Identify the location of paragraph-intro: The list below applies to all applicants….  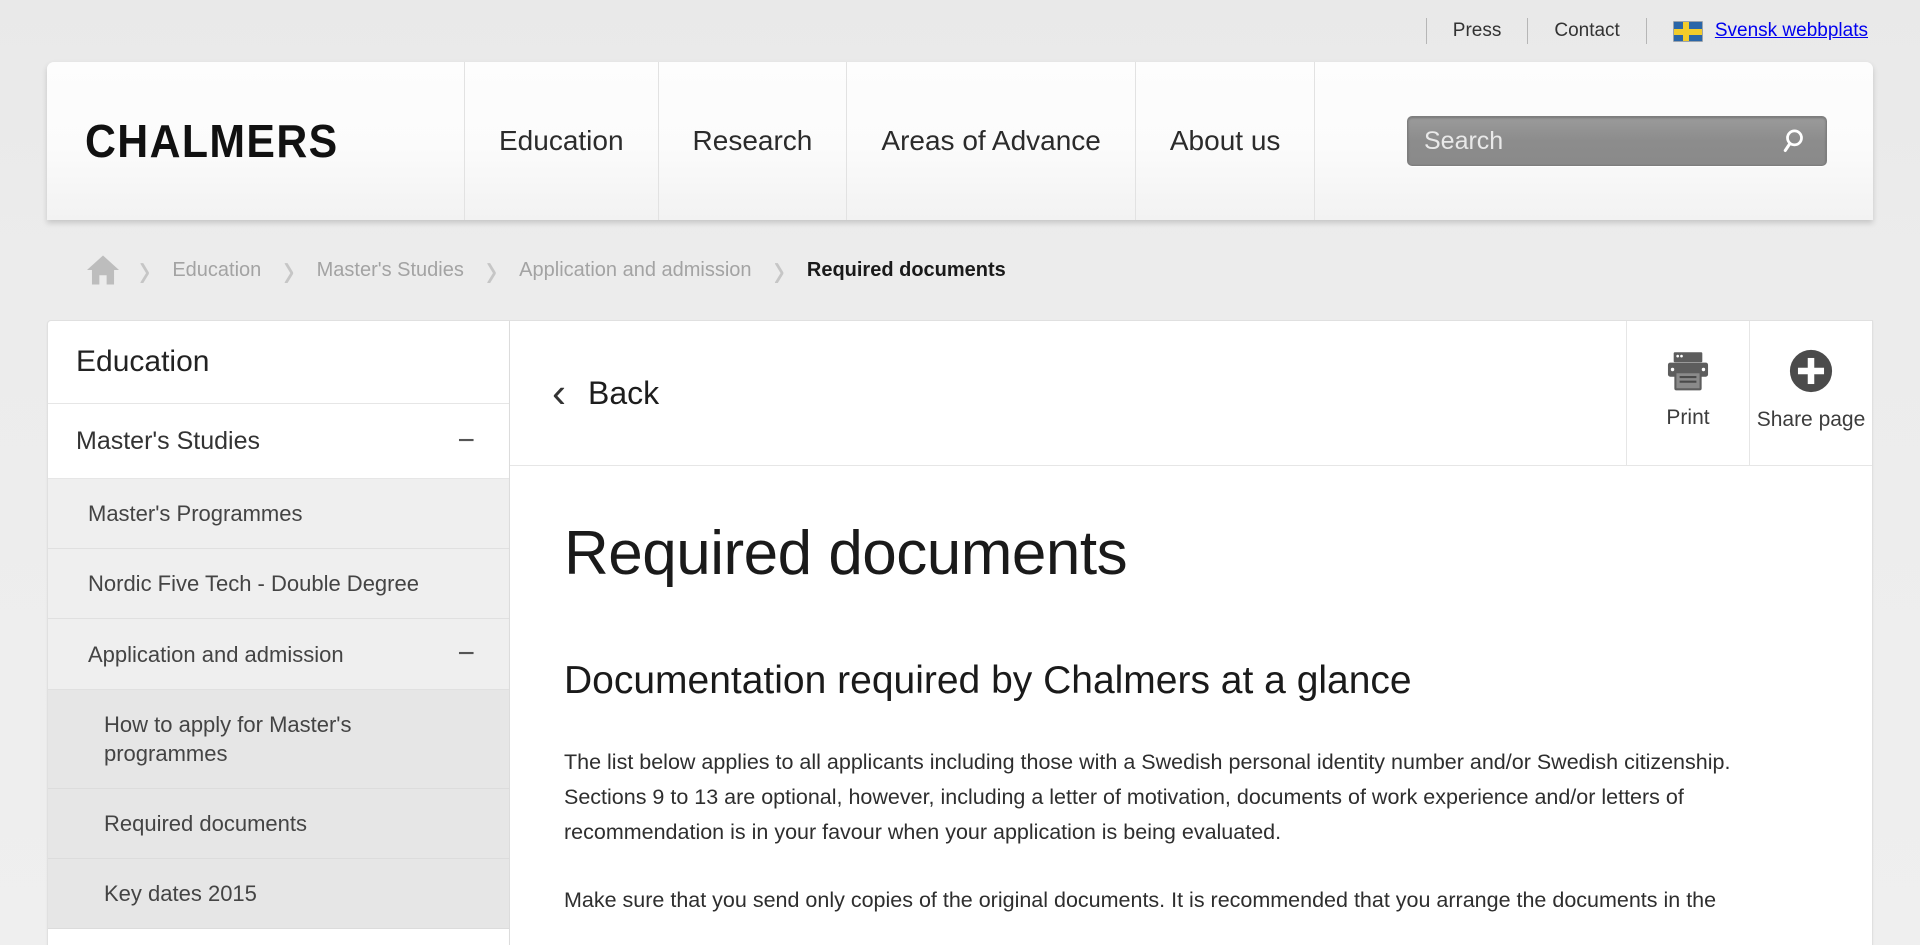
(1147, 797).